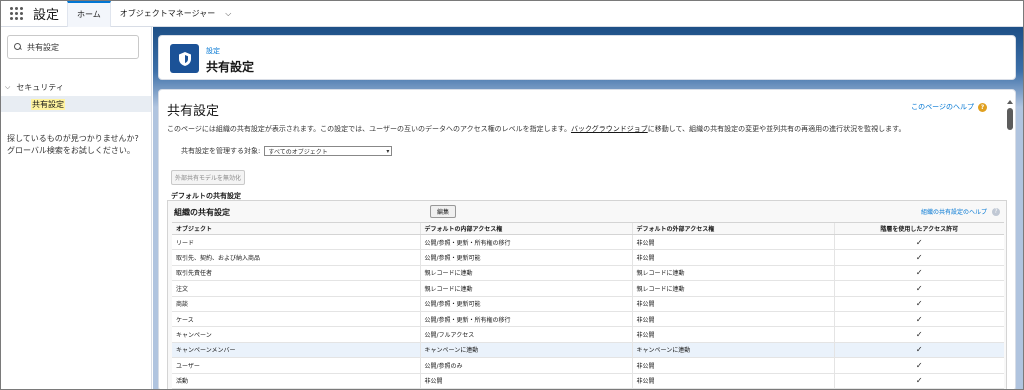 The image size is (1024, 390). Describe the element at coordinates (184, 58) in the screenshot. I see `shield-icon` at that location.